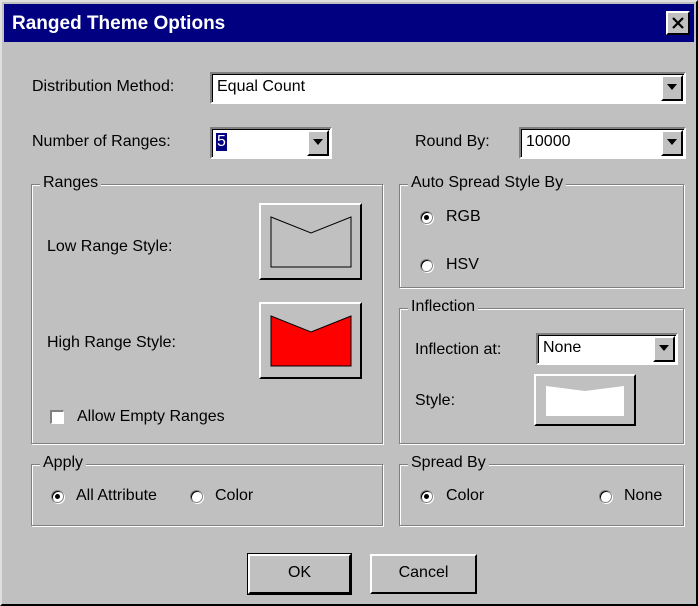  What do you see at coordinates (435, 400) in the screenshot?
I see `inflection-style-label: Style:` at bounding box center [435, 400].